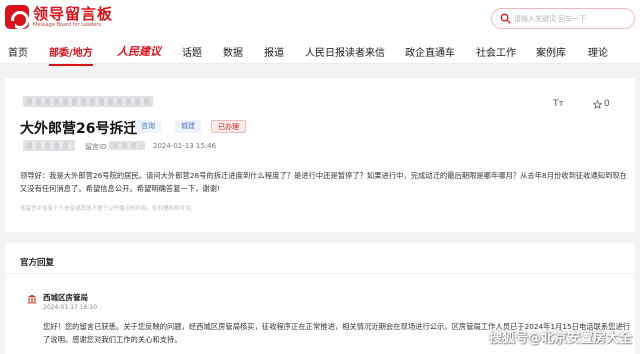 Image resolution: width=640 pixels, height=354 pixels. What do you see at coordinates (320, 19) in the screenshot?
I see `site-header: 领导留言板 Message Board for Leaders` at bounding box center [320, 19].